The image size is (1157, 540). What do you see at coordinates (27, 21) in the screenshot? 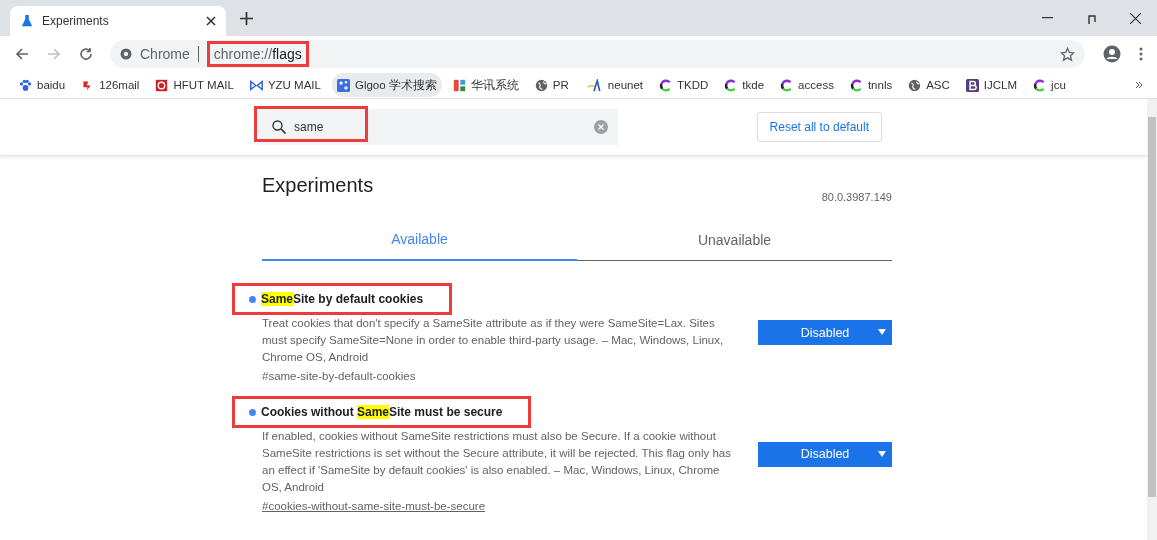
I see `flask-icon` at bounding box center [27, 21].